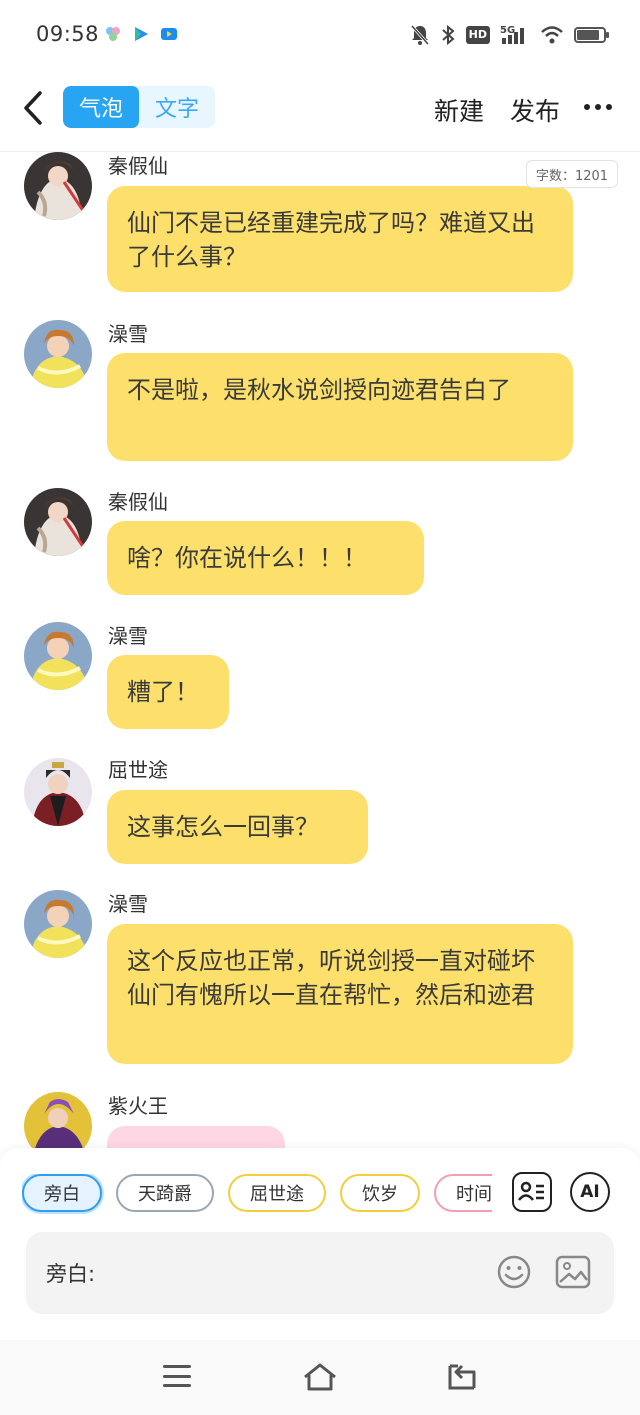 This screenshot has height=1415, width=640. Describe the element at coordinates (320, 1273) in the screenshot. I see `message-input: 旁白:` at that location.